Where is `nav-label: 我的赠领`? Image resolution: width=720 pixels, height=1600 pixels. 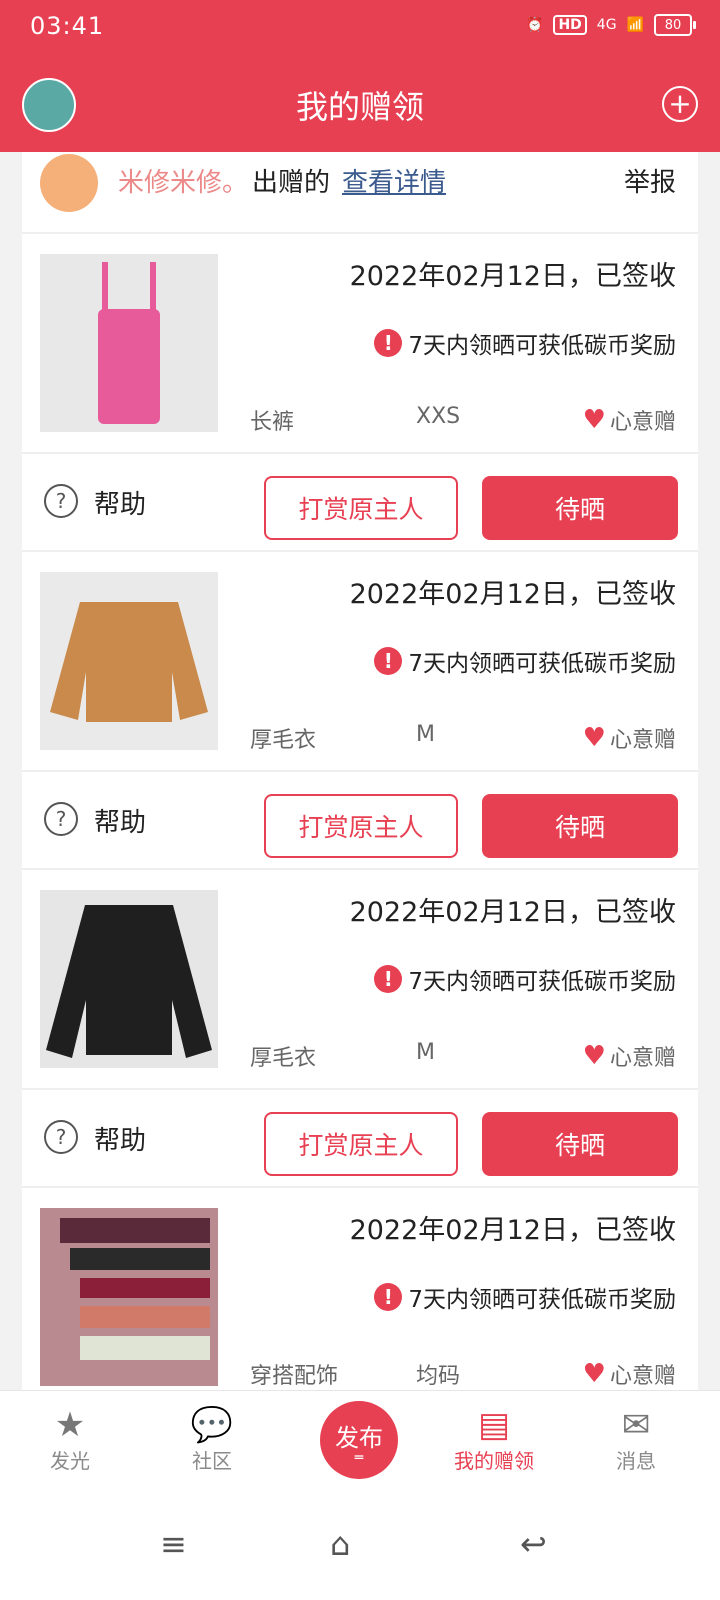
nav-label: 我的赠领 is located at coordinates (494, 1461).